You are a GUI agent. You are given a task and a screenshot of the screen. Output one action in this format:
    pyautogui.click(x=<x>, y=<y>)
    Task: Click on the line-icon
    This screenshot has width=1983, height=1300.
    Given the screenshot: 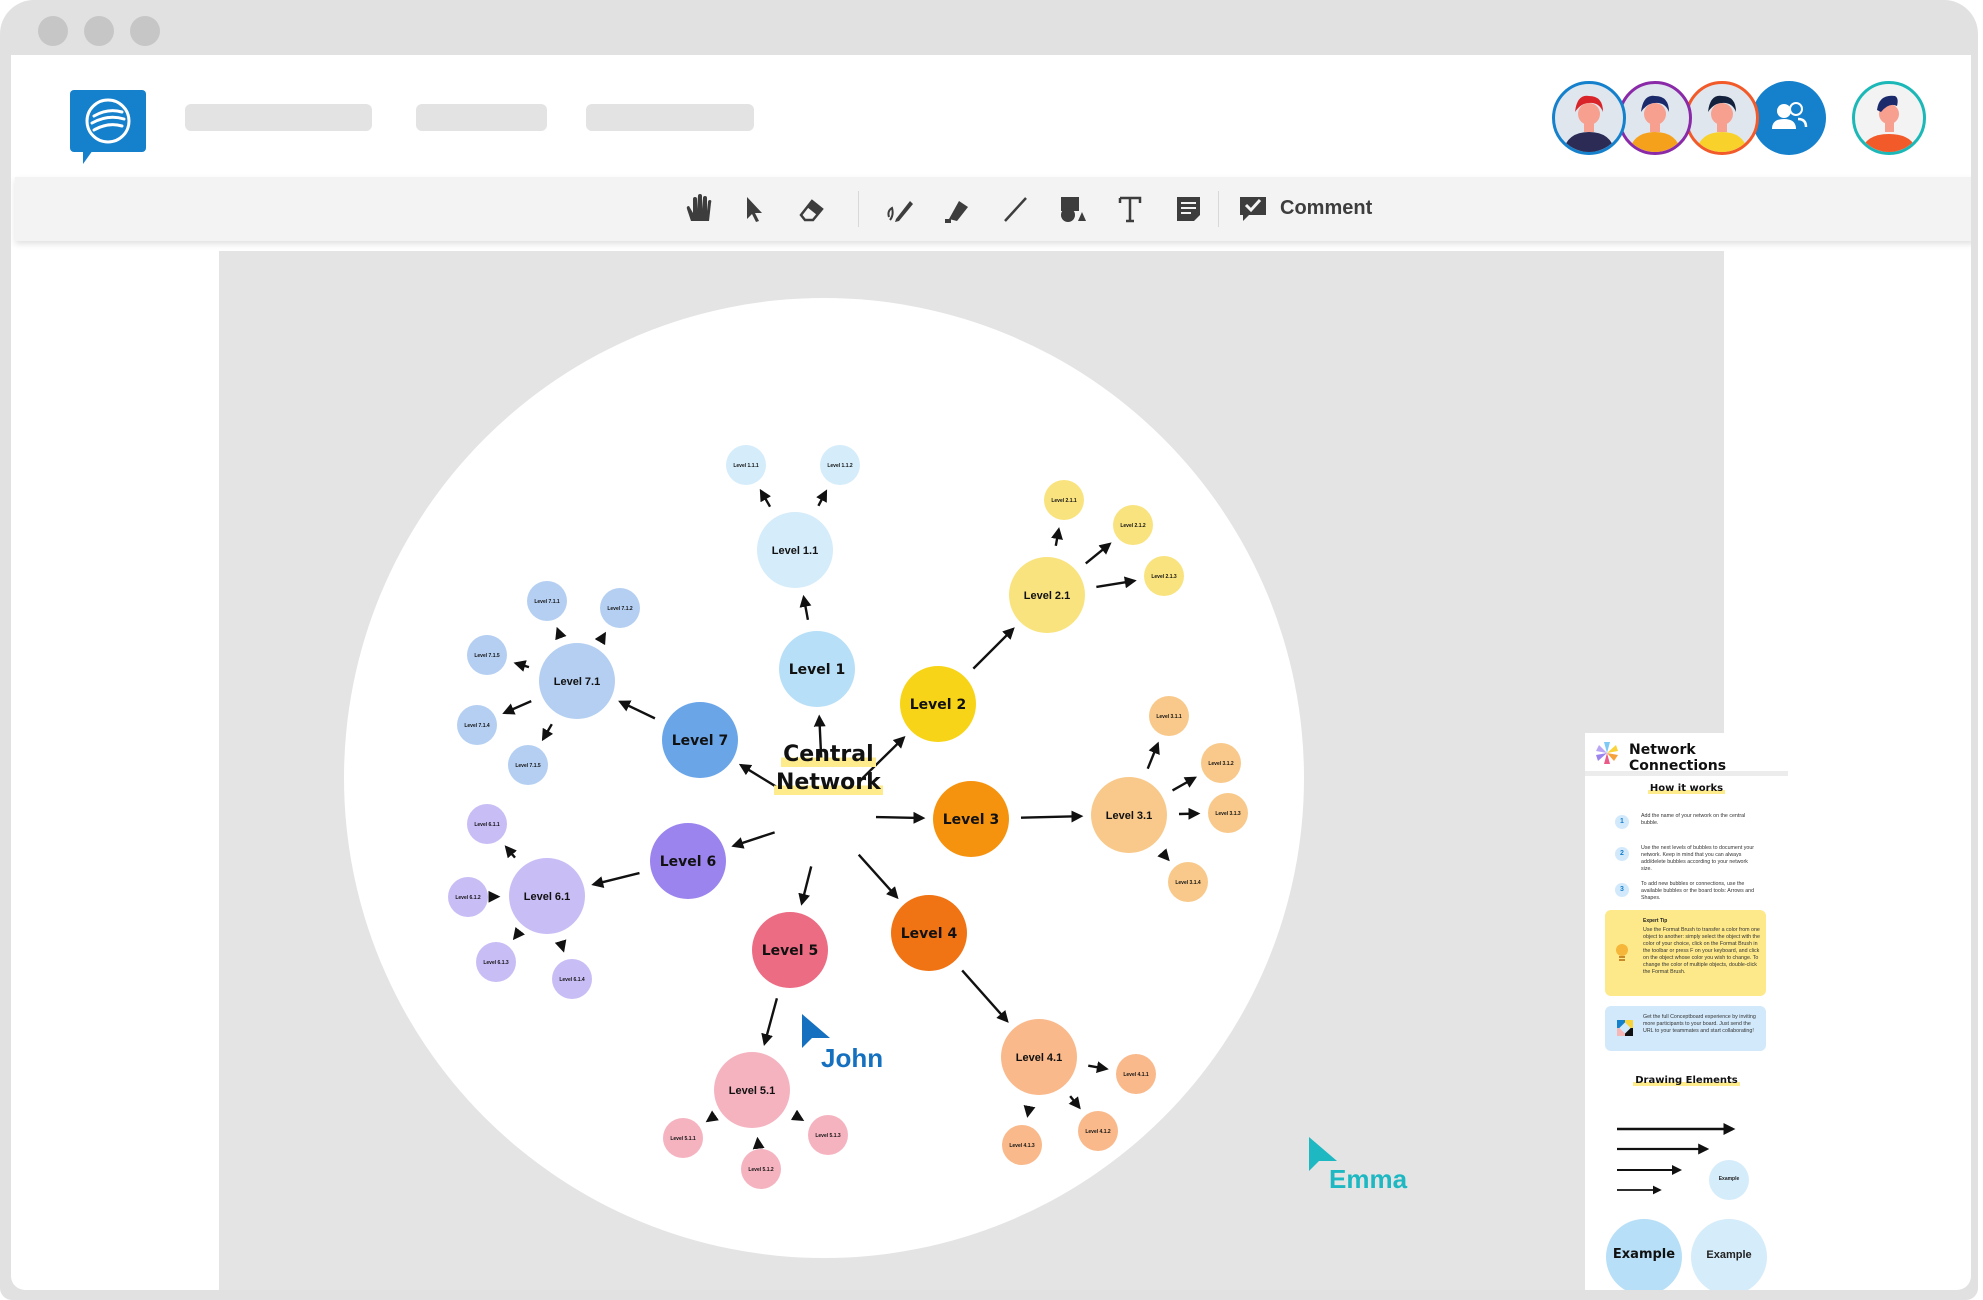 What is the action you would take?
    pyautogui.click(x=1015, y=209)
    